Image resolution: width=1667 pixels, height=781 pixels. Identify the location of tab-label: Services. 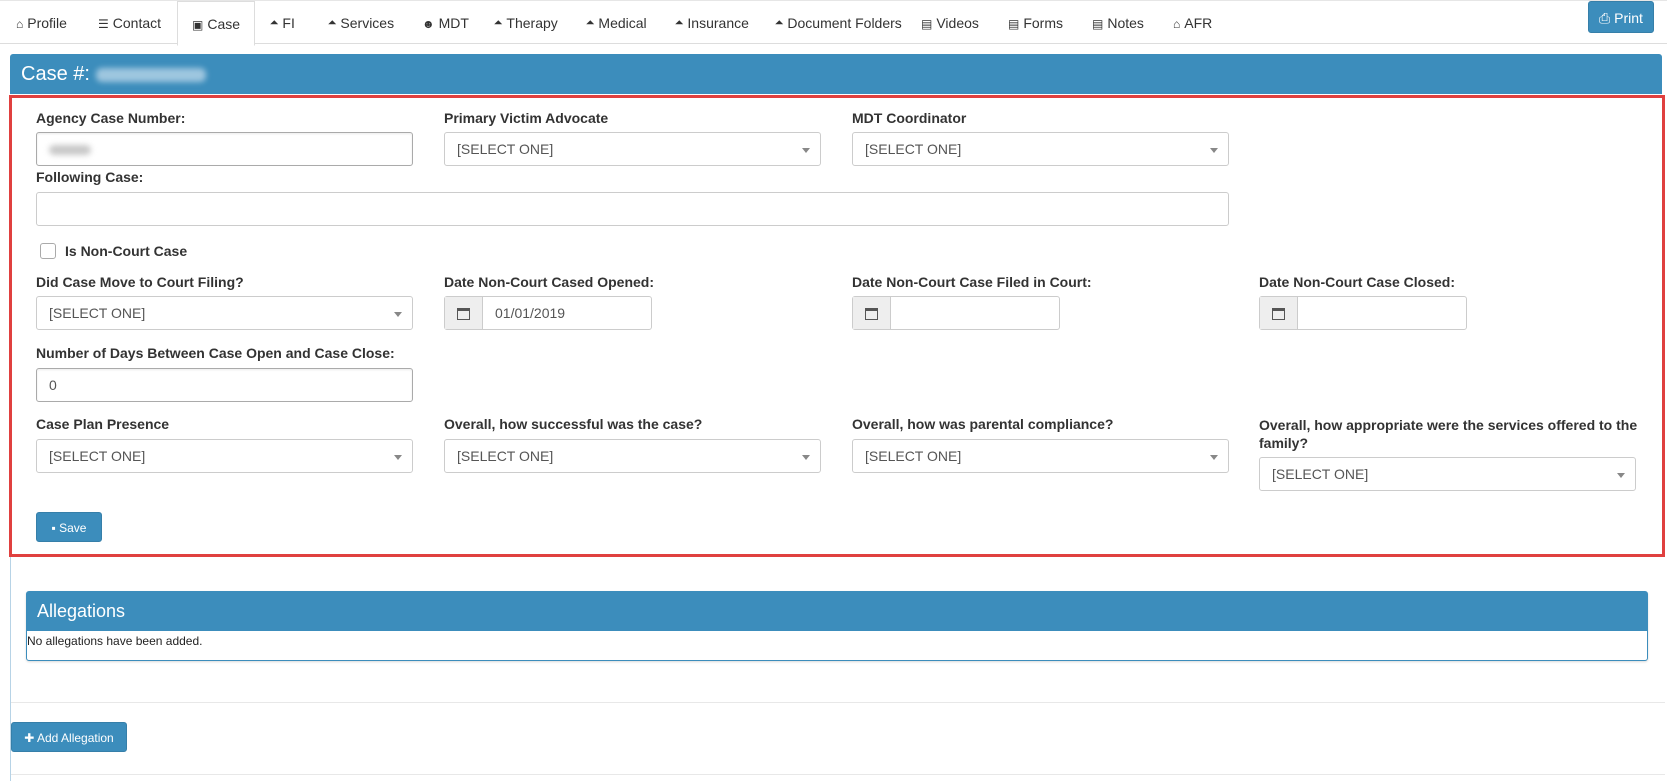
(367, 23).